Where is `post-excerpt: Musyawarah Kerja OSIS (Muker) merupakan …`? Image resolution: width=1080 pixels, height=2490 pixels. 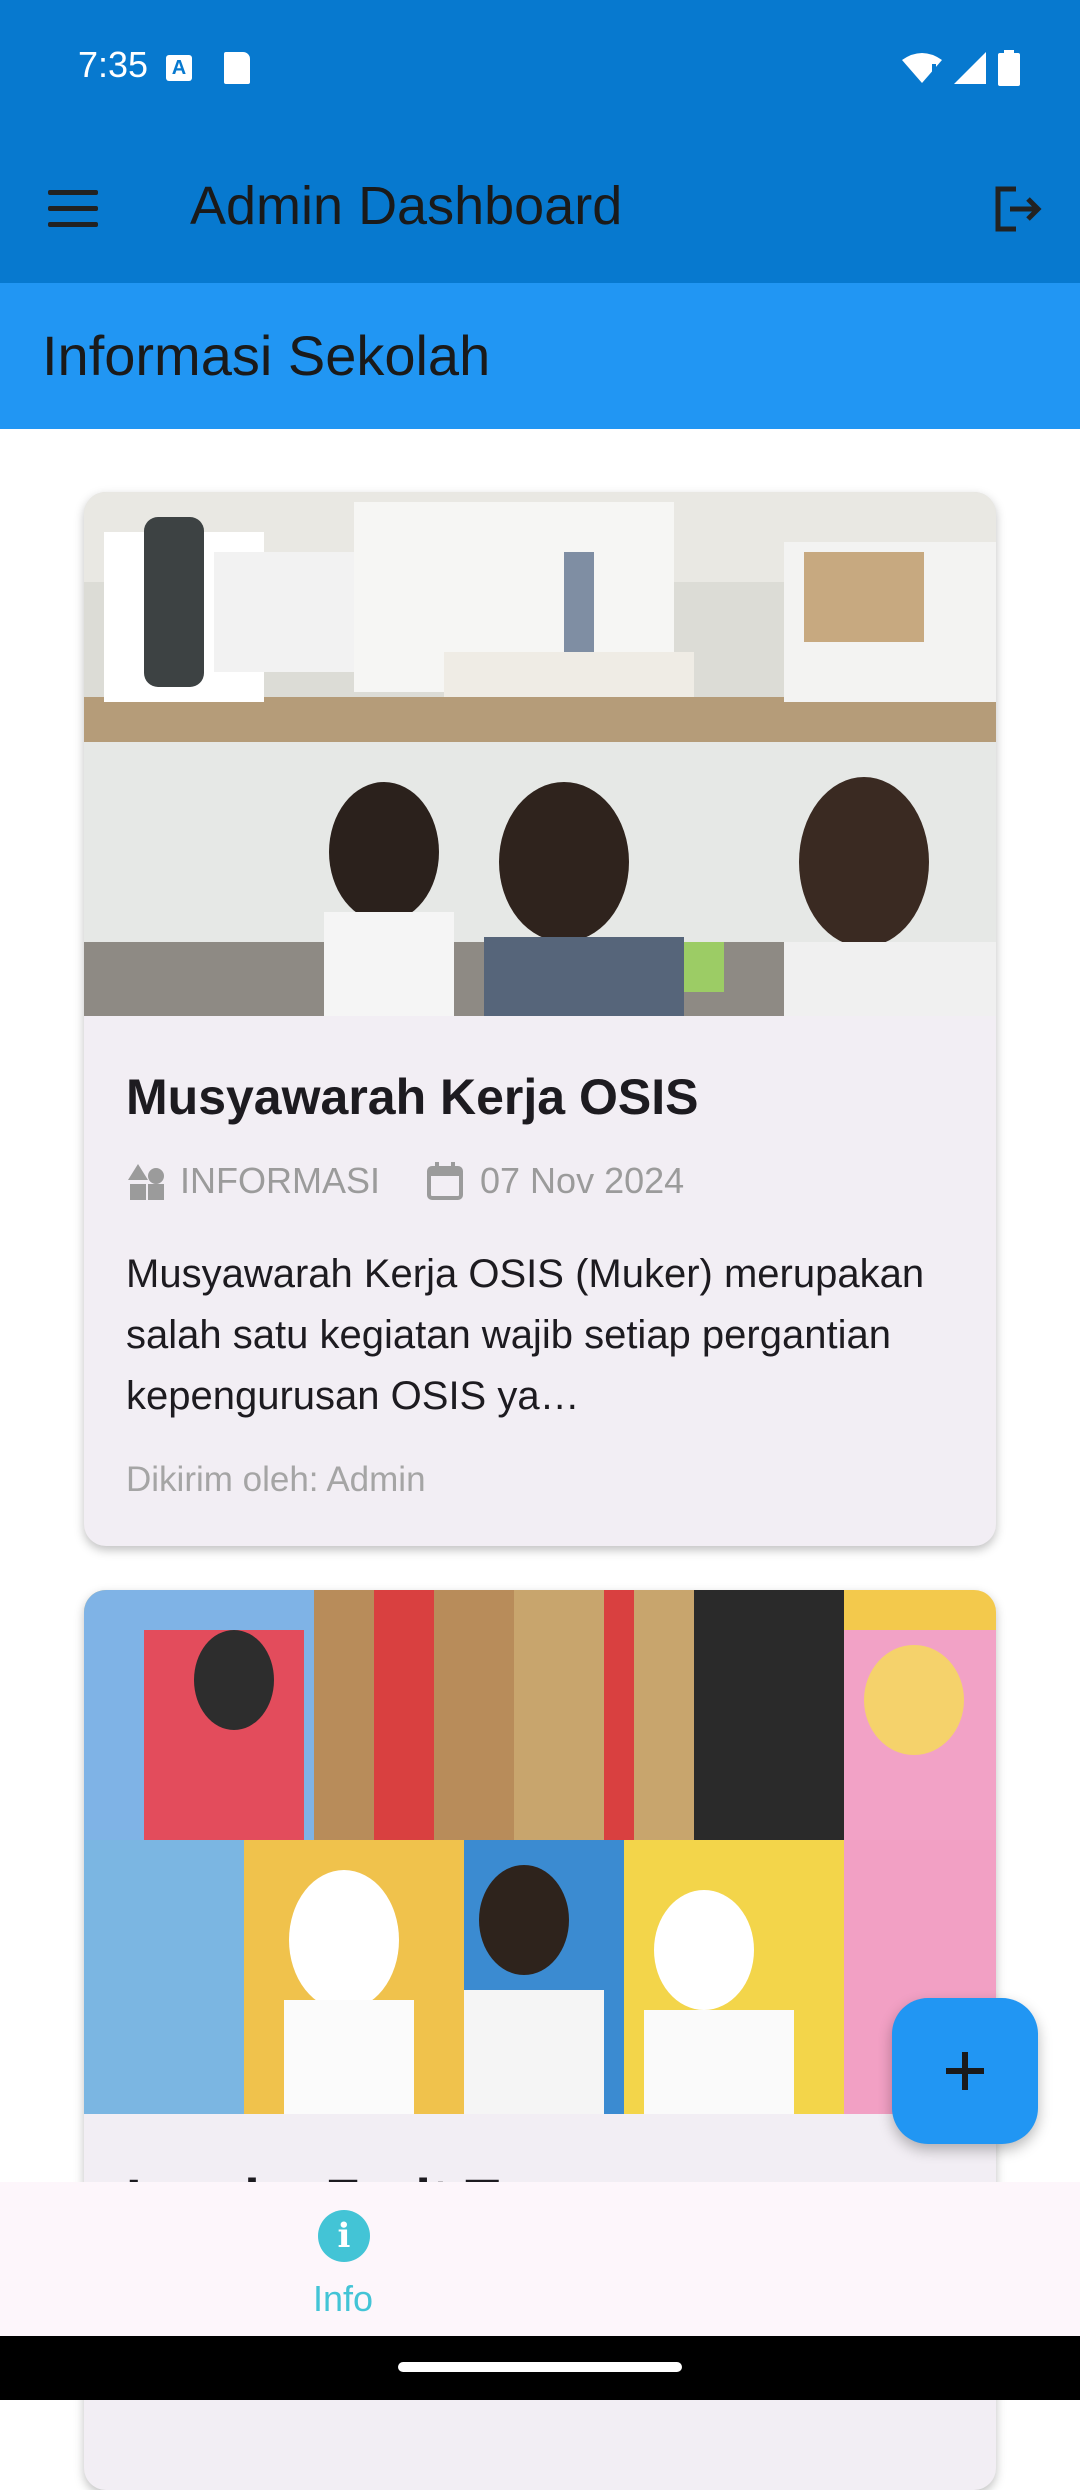
post-excerpt: Musyawarah Kerja OSIS (Muker) merupakan … is located at coordinates (525, 1335).